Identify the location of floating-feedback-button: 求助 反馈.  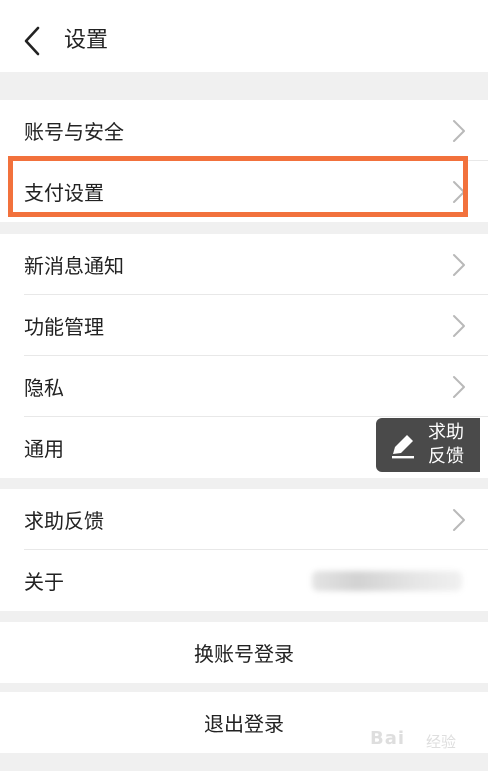
(428, 445).